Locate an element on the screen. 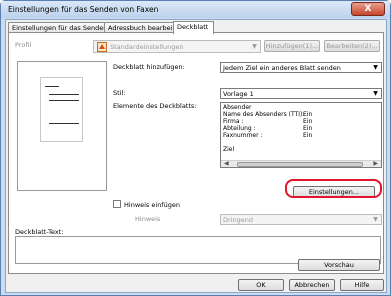 The image size is (391, 296). notice-checkbox is located at coordinates (117, 204).